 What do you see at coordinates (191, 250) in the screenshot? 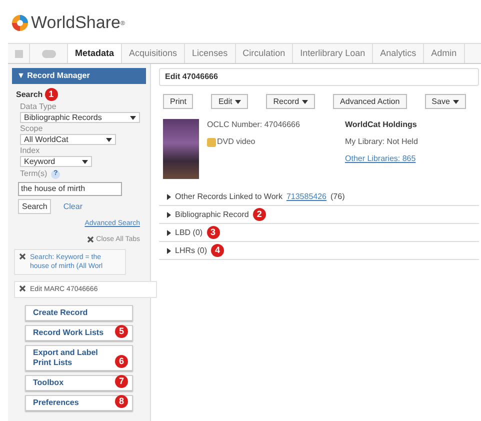
I see `section-label: LHRs (0)` at bounding box center [191, 250].